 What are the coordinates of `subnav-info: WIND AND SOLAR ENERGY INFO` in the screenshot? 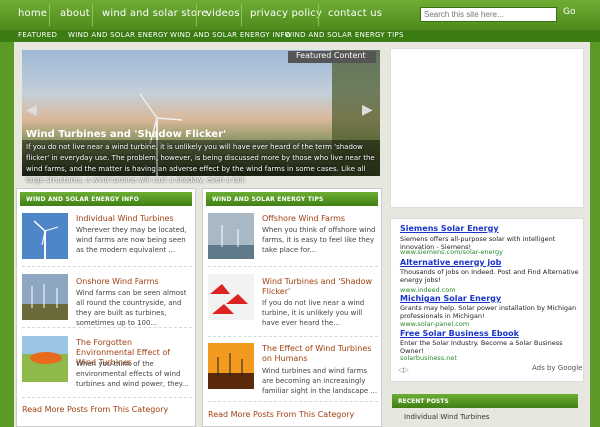 It's located at (230, 35).